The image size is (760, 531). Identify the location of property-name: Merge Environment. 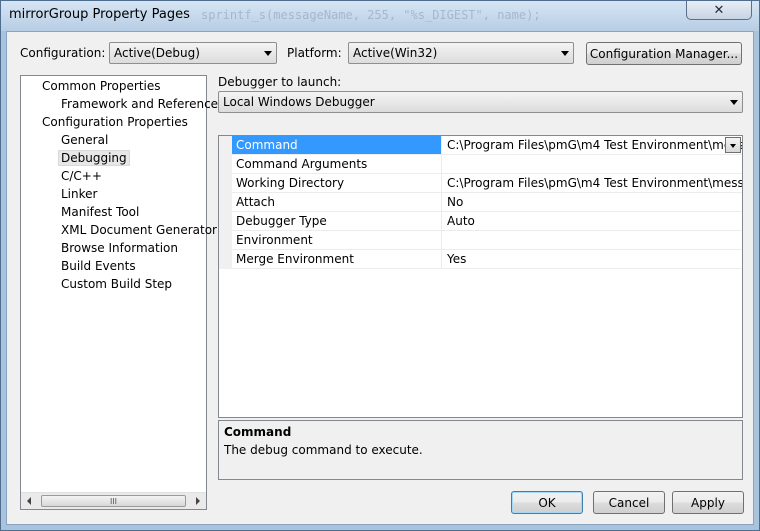
(337, 259).